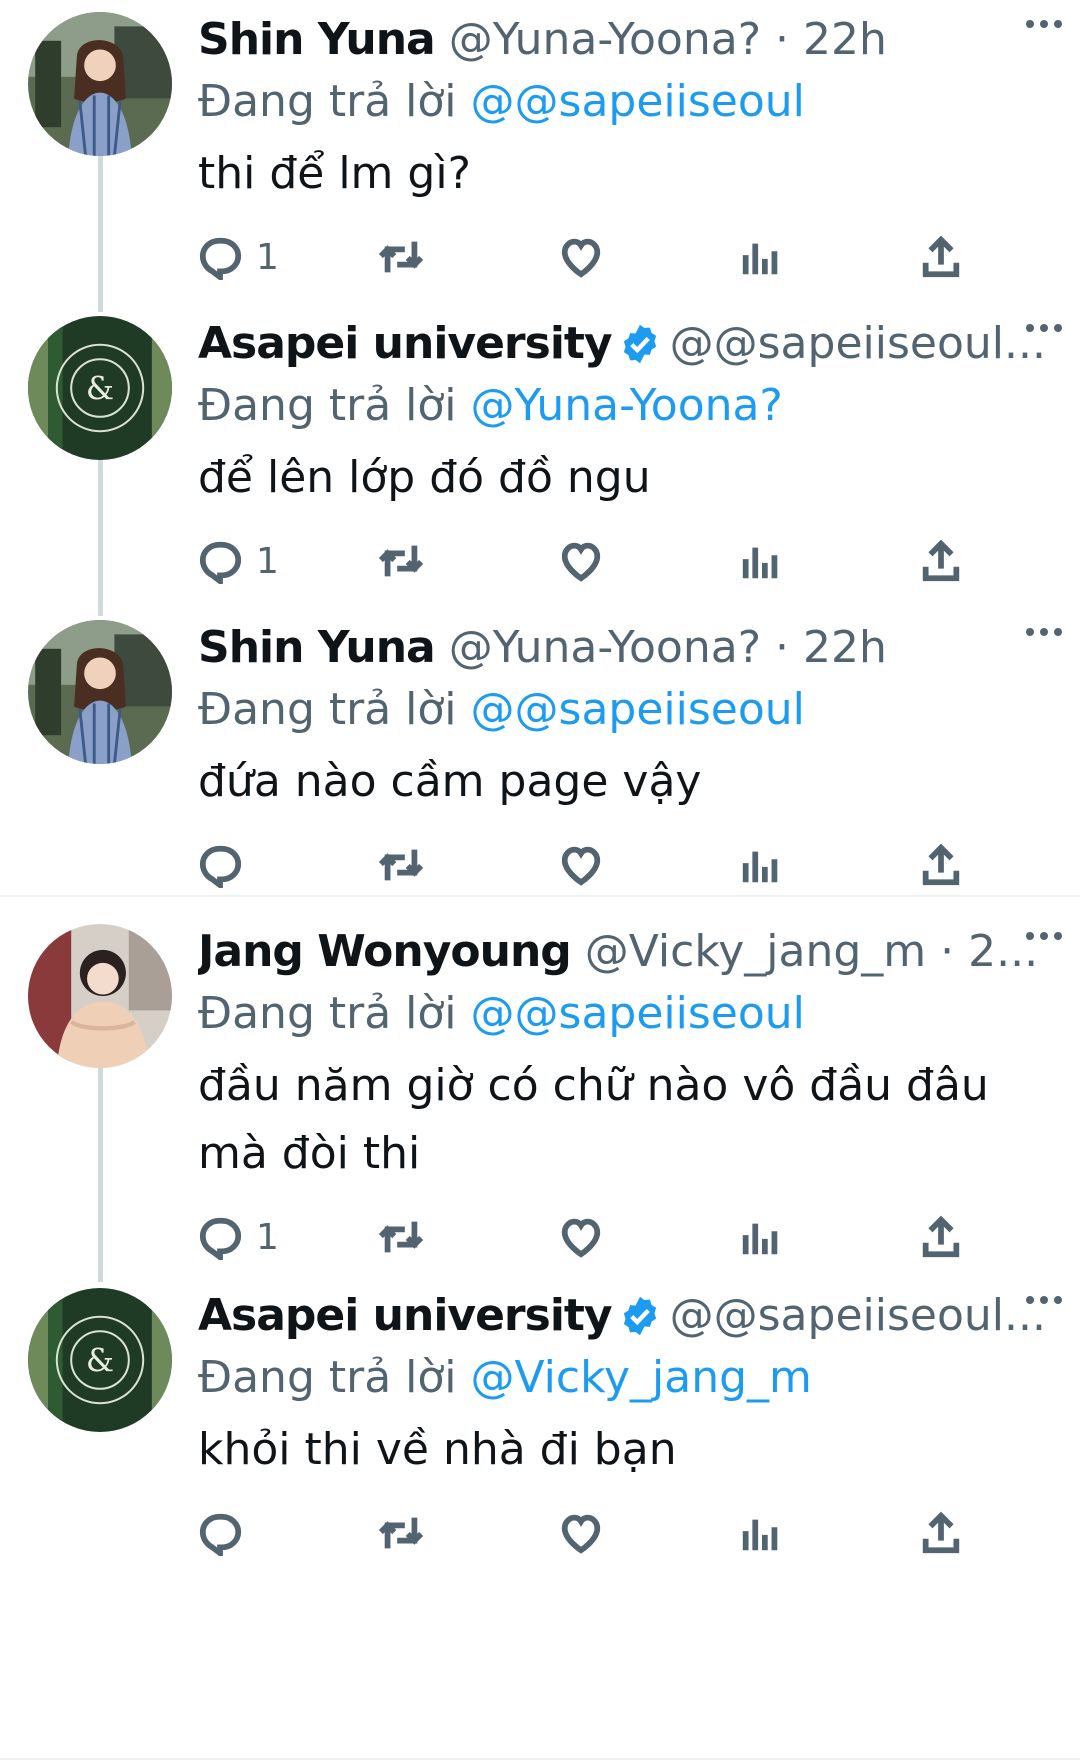  What do you see at coordinates (641, 1377) in the screenshot?
I see `mention-link: @Vicky_jang_m` at bounding box center [641, 1377].